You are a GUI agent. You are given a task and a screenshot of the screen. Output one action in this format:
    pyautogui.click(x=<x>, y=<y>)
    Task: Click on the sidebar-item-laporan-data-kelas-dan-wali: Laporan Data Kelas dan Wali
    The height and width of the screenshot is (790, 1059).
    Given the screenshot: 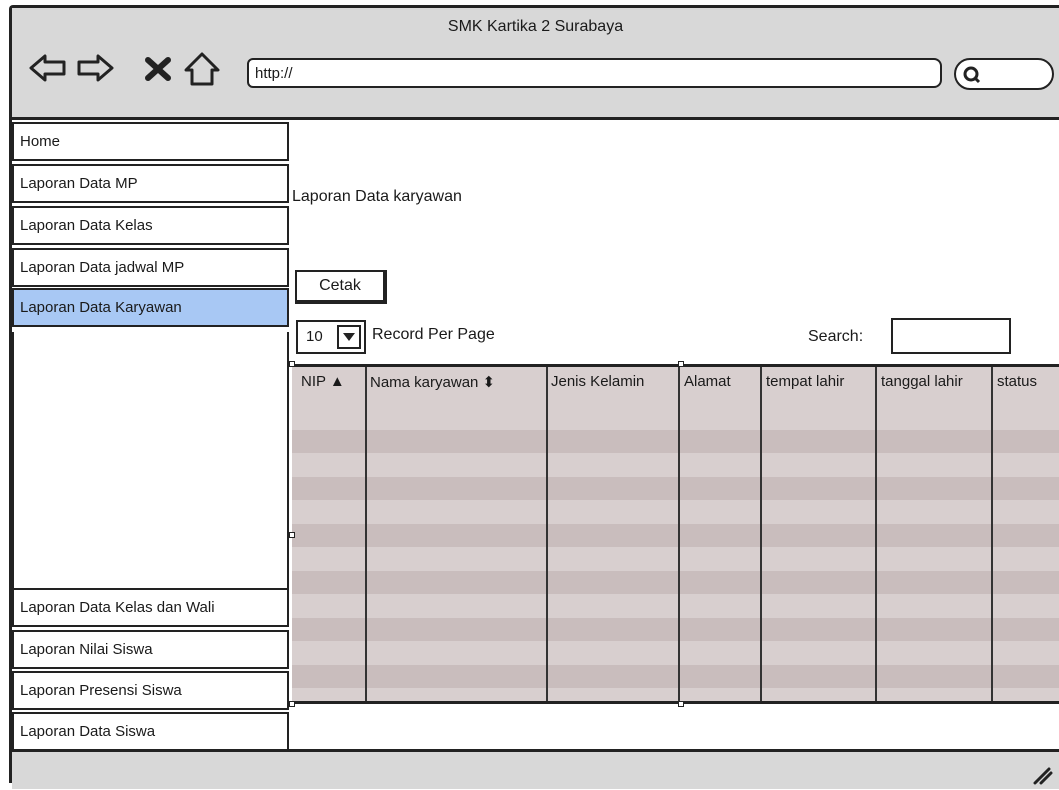 What is the action you would take?
    pyautogui.click(x=150, y=607)
    